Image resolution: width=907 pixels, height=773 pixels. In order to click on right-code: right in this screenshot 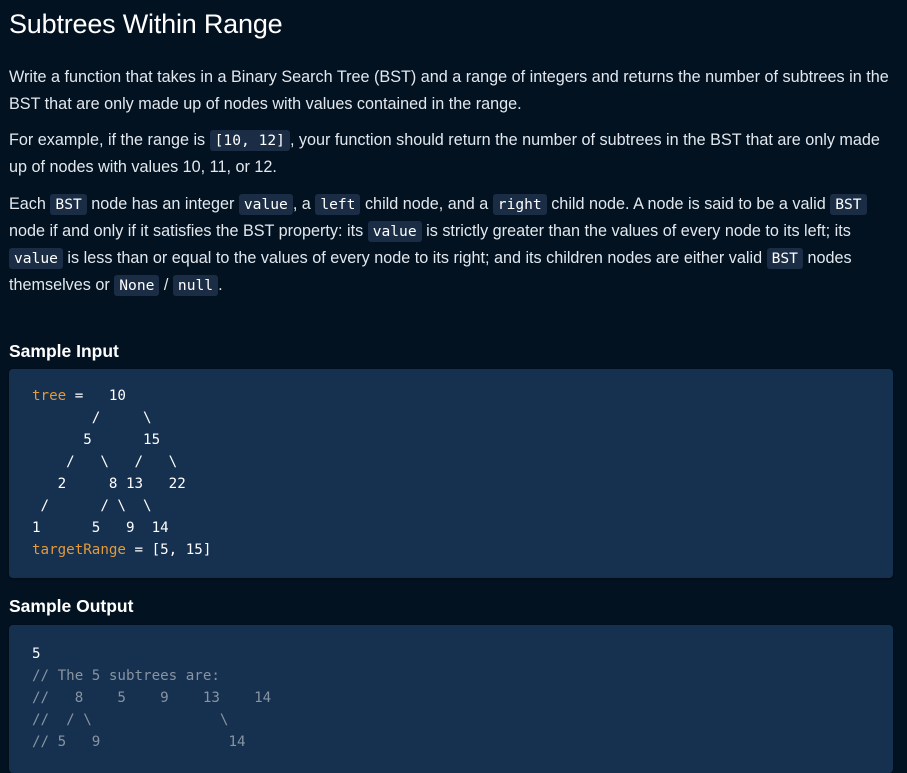, I will do `click(519, 204)`.